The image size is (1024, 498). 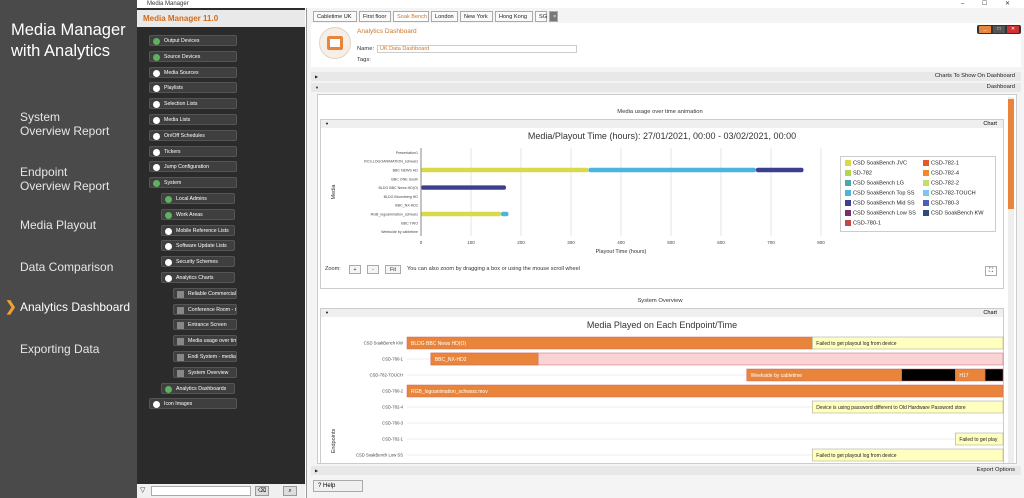 What do you see at coordinates (193, 40) in the screenshot?
I see `tree-item: •Output Devices` at bounding box center [193, 40].